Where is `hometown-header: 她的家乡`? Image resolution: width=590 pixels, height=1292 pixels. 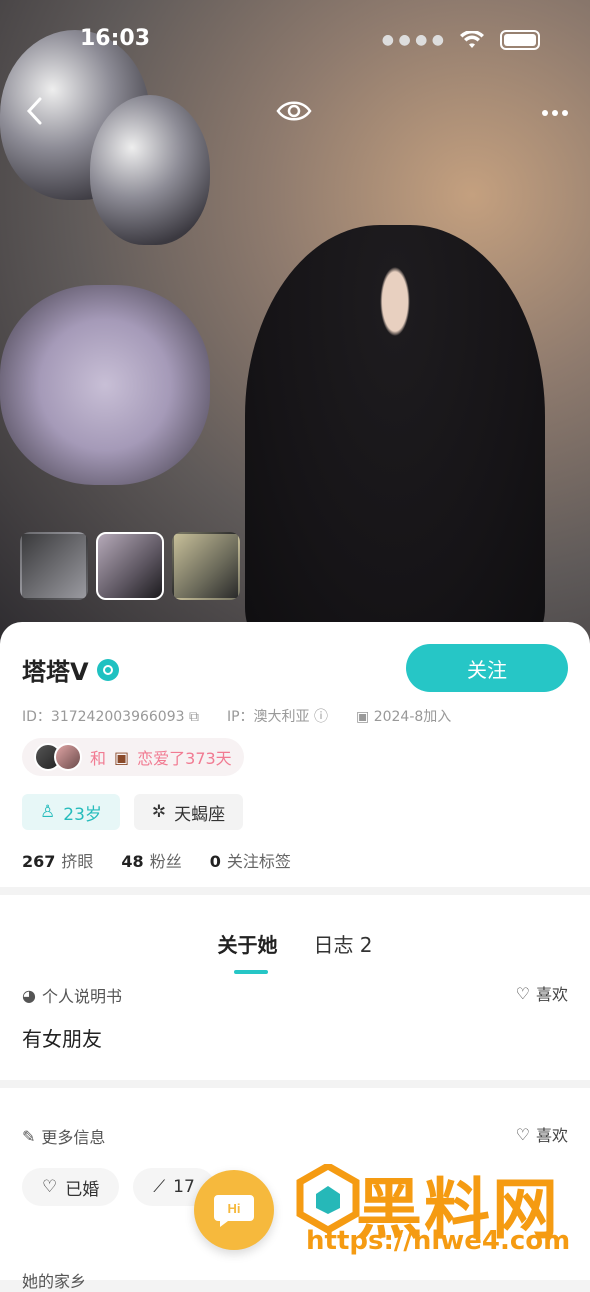
hometown-header: 她的家乡 is located at coordinates (54, 1281).